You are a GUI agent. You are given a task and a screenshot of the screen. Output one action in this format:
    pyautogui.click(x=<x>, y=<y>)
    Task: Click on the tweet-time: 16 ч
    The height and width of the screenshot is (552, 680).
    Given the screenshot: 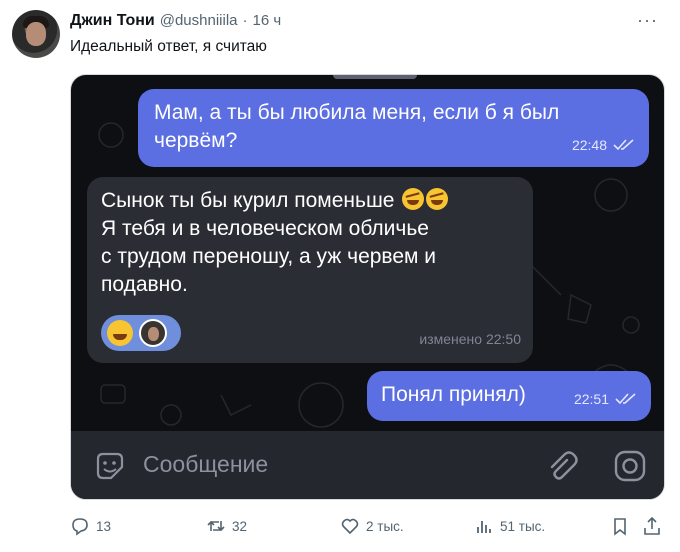 What is the action you would take?
    pyautogui.click(x=267, y=20)
    